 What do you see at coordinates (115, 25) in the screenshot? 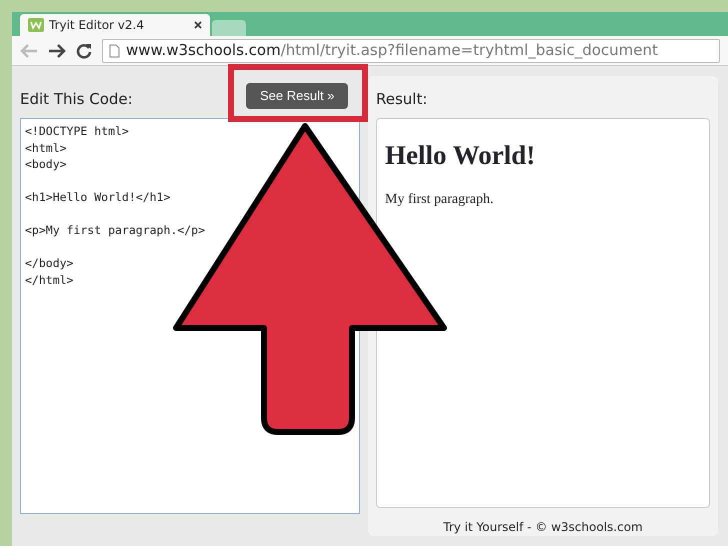
I see `browser-tab: Tryit Editor v2.4` at bounding box center [115, 25].